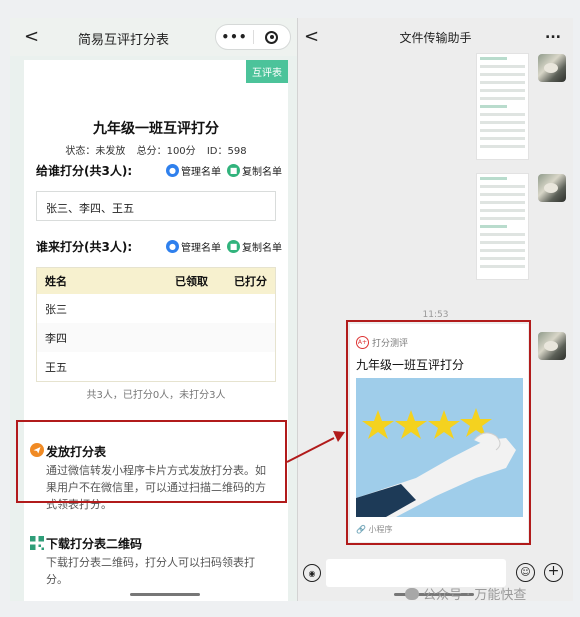 The image size is (580, 617). I want to click on scorer-table: 姓名 已领取 已打分 张三 李四 王五, so click(156, 324).